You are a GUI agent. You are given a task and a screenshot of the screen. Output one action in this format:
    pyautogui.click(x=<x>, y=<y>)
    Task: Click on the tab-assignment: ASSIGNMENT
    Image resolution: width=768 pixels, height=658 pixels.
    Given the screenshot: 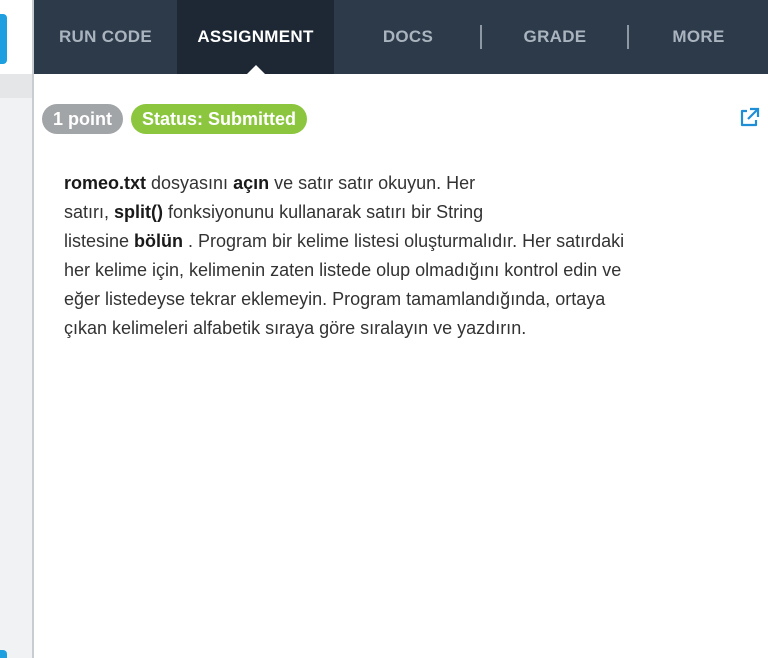 What is the action you would take?
    pyautogui.click(x=255, y=37)
    